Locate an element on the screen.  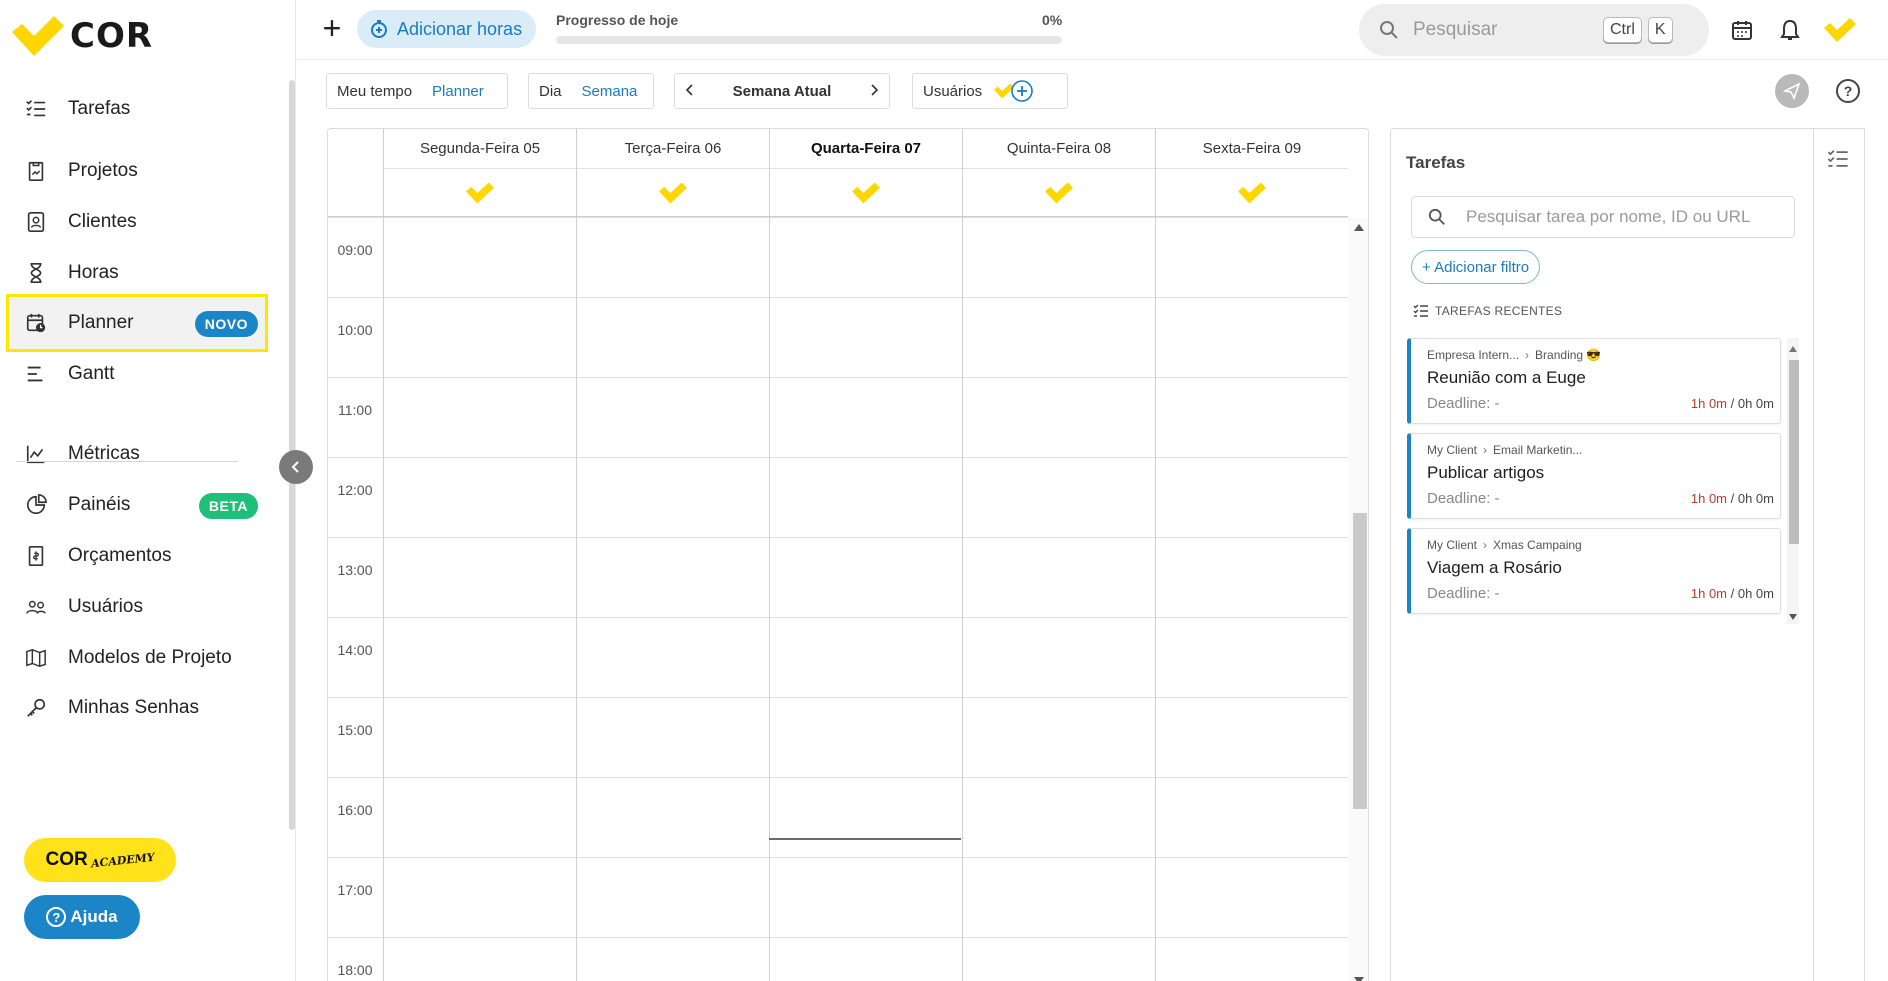
sidebar-item-minhas-senhas: Minhas Senhas is located at coordinates (137, 708).